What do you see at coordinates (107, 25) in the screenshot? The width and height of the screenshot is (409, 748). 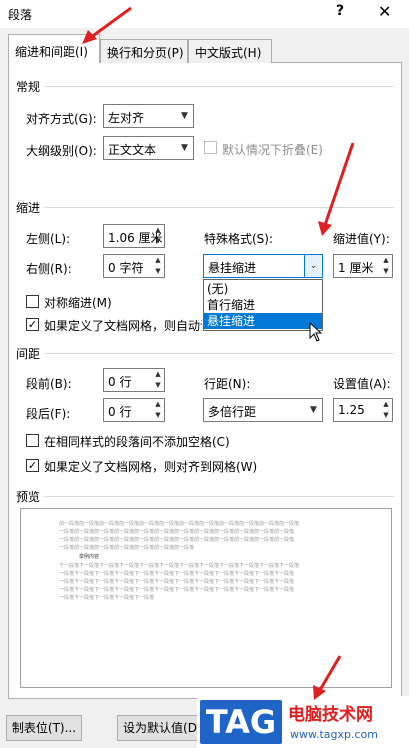 I see `arrow-to-tab-icon` at bounding box center [107, 25].